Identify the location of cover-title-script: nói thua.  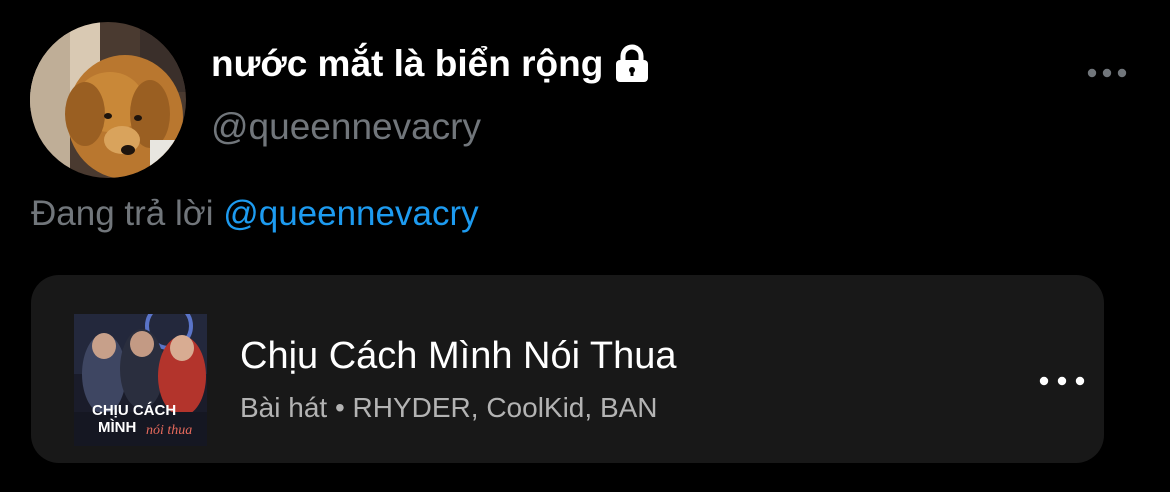
(169, 430).